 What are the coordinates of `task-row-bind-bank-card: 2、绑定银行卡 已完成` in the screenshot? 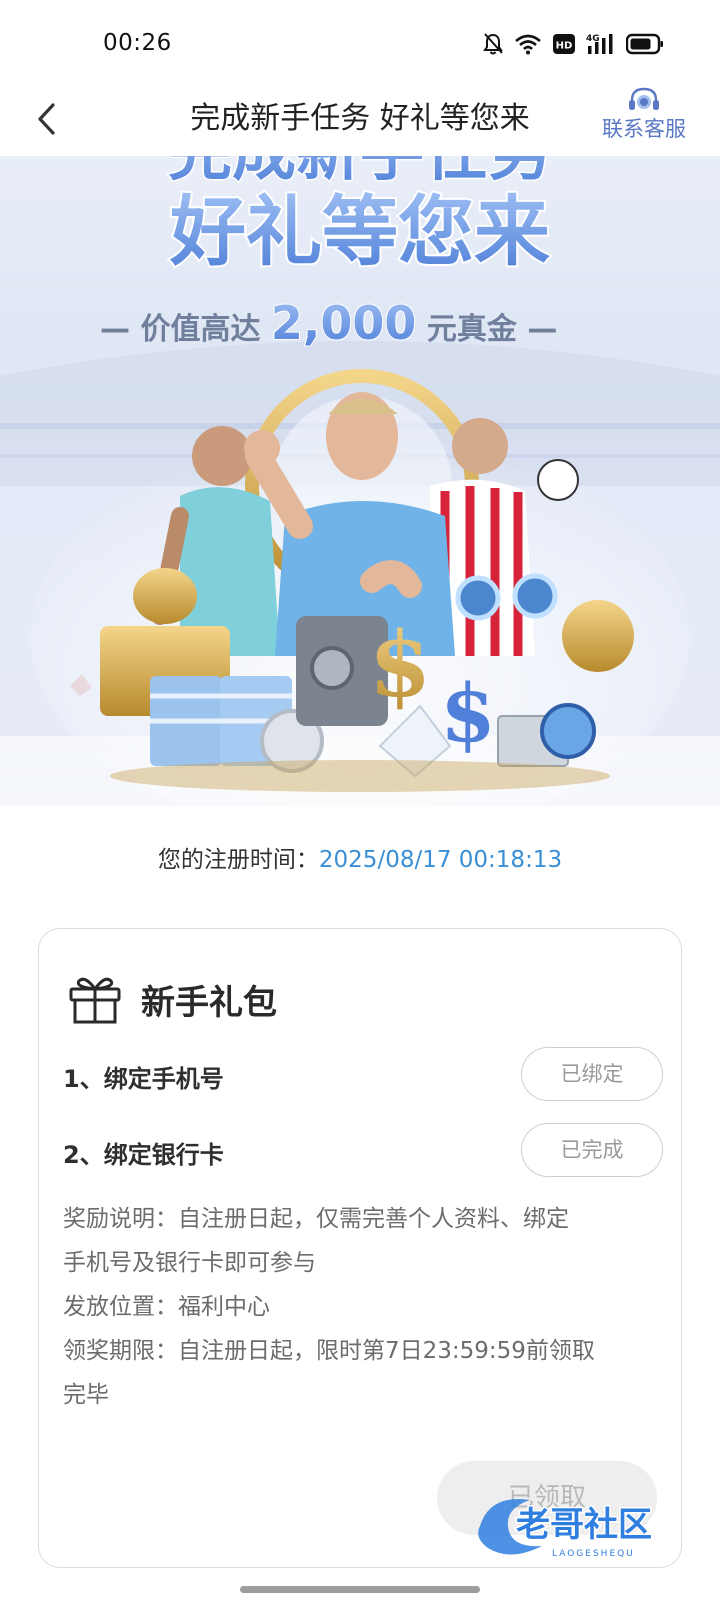 It's located at (363, 1151).